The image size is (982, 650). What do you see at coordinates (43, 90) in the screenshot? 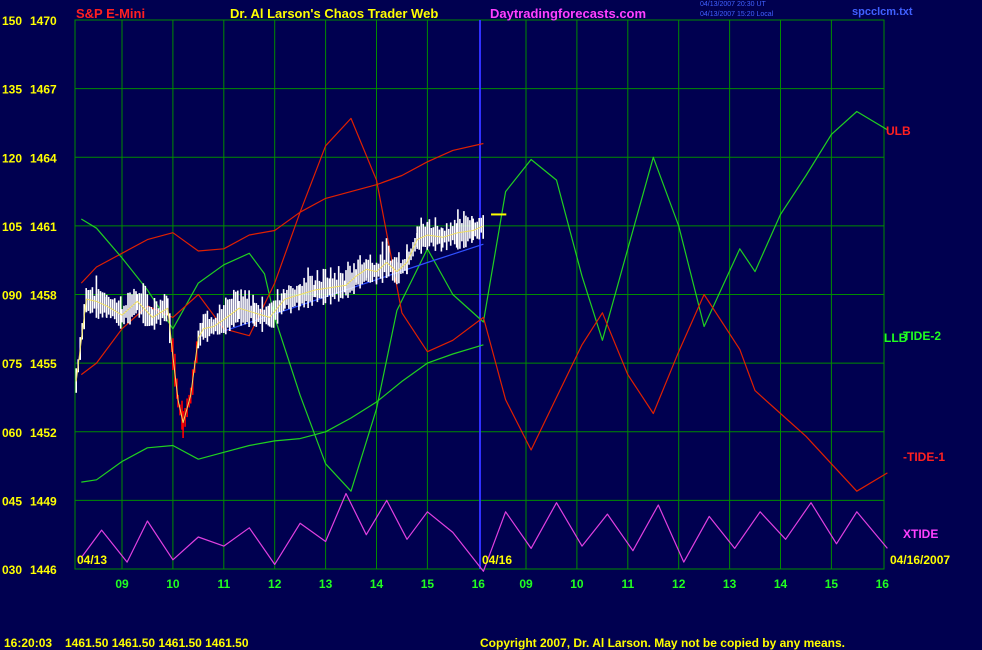
I see `y-right-tick-label: 1467` at bounding box center [43, 90].